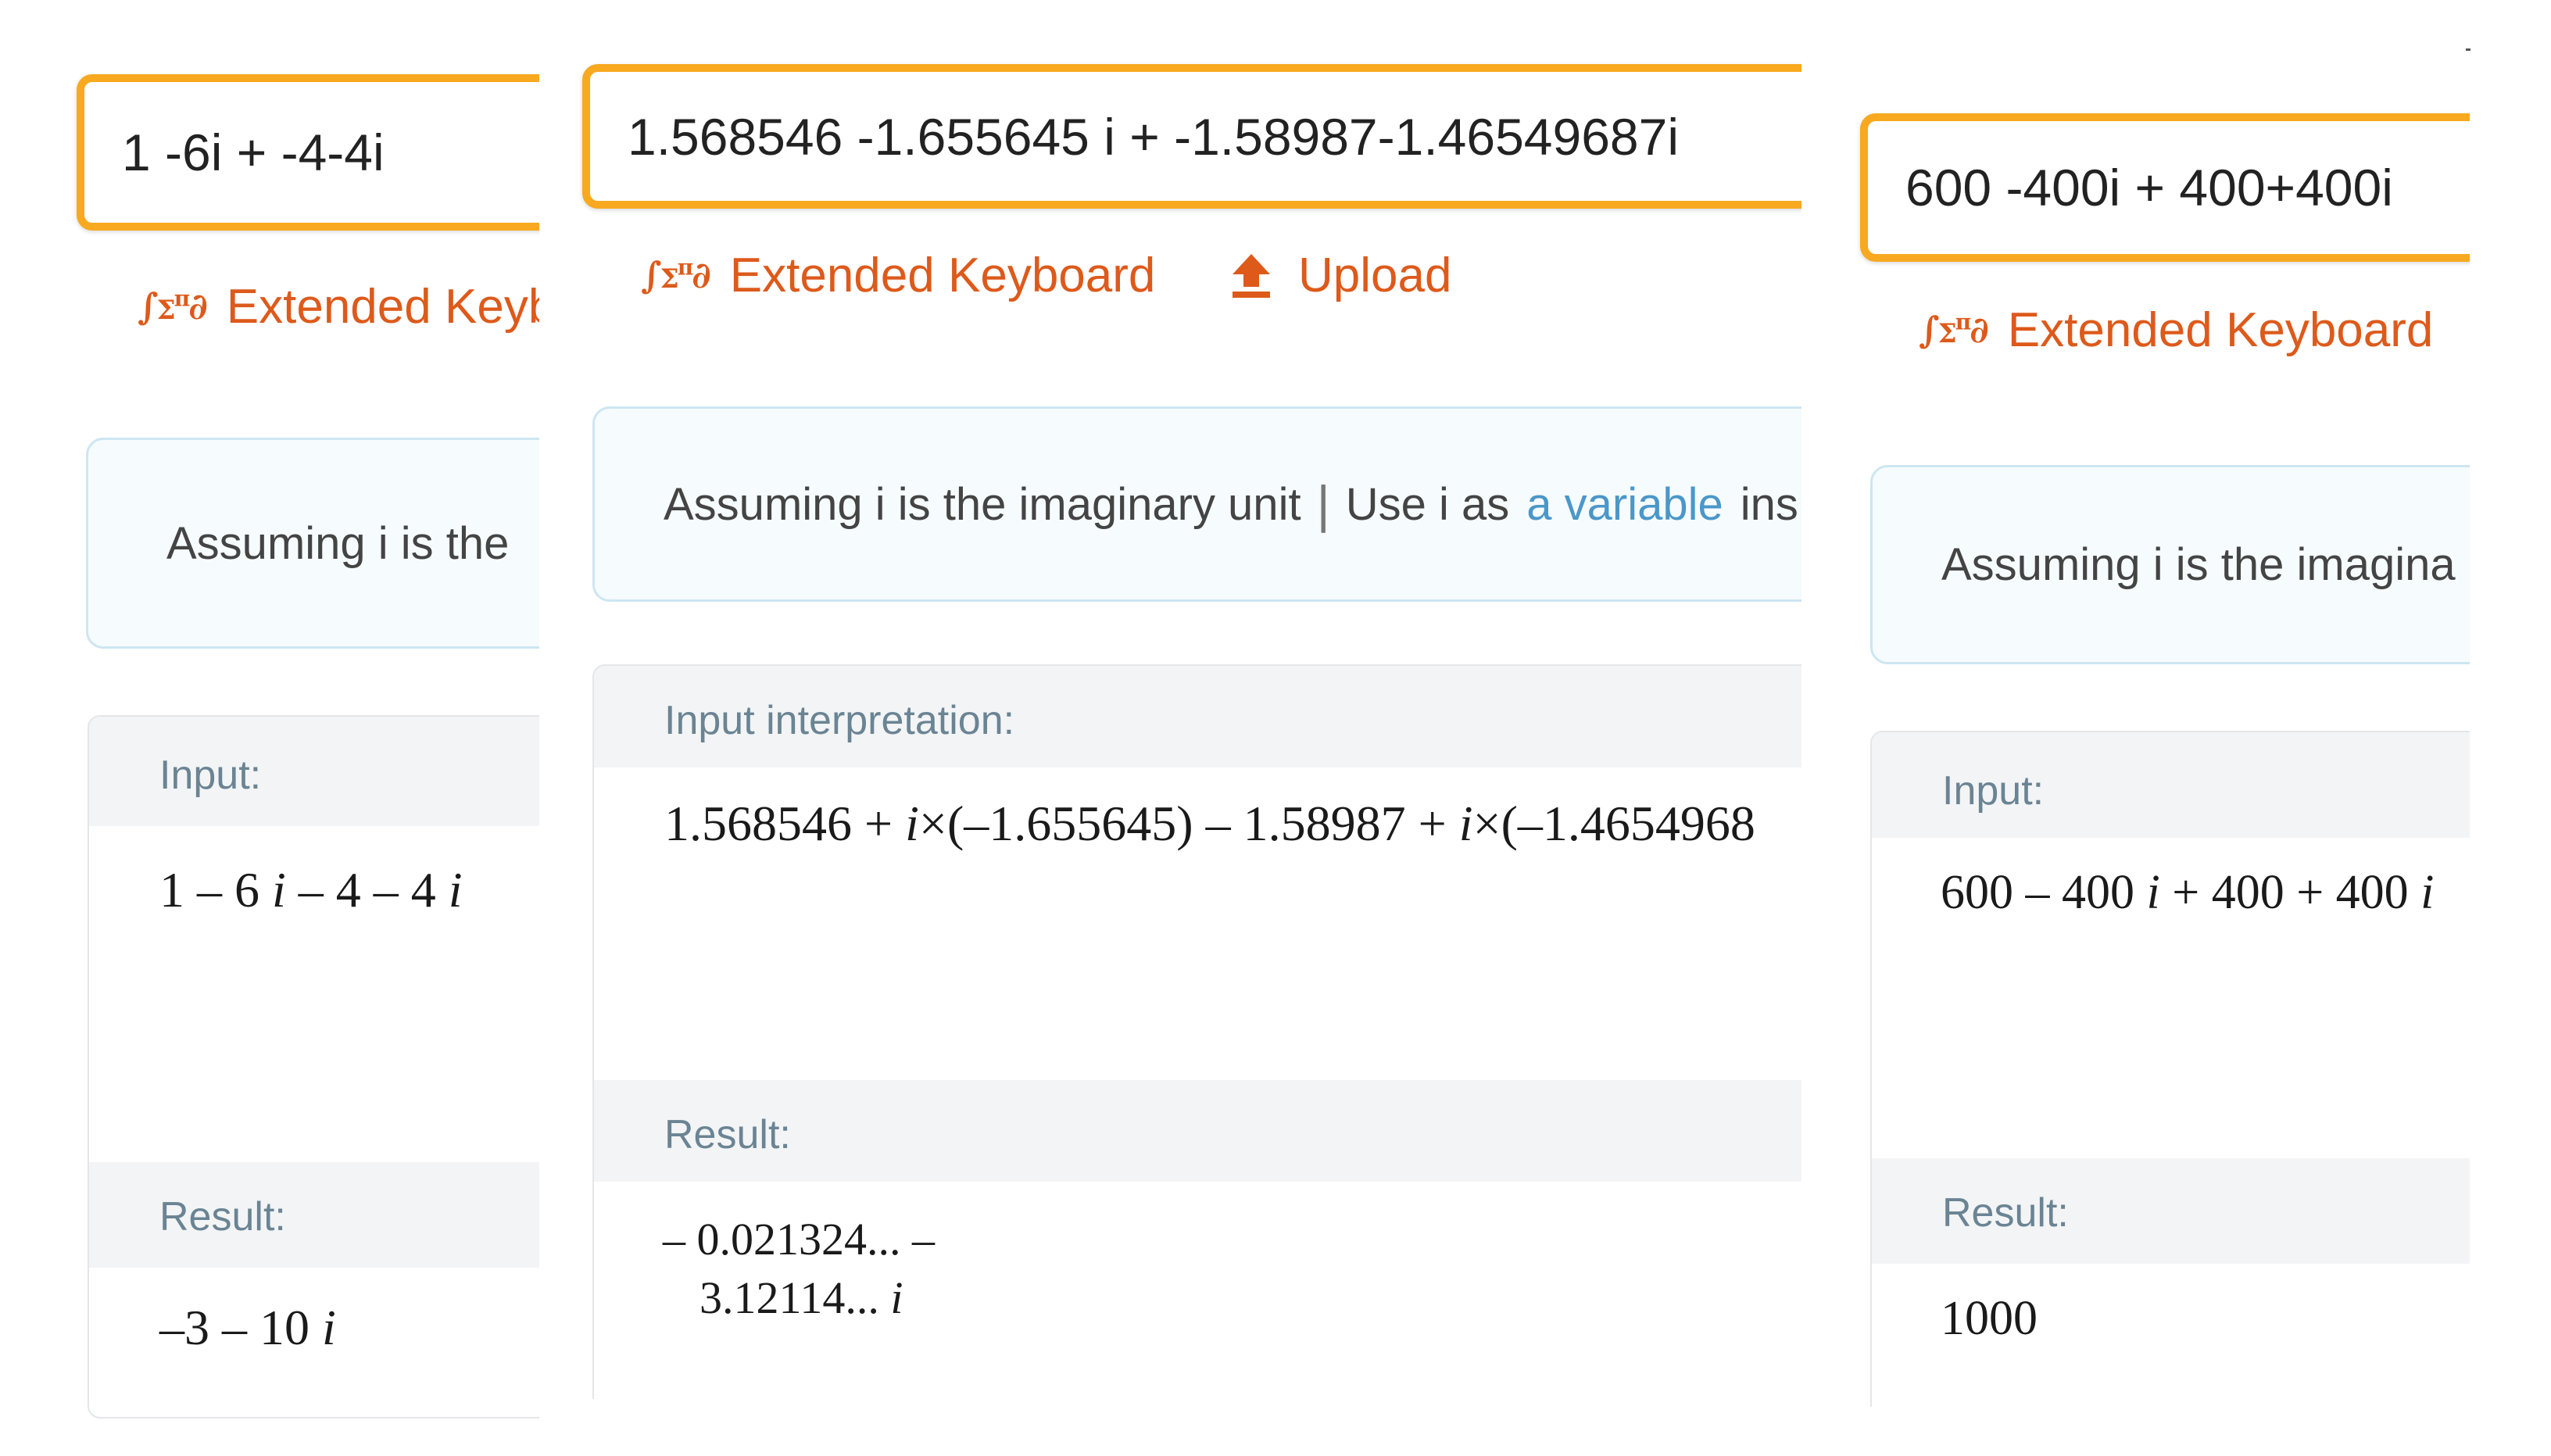  What do you see at coordinates (2199, 564) in the screenshot?
I see `assumption-text: Assuming i is the imagina` at bounding box center [2199, 564].